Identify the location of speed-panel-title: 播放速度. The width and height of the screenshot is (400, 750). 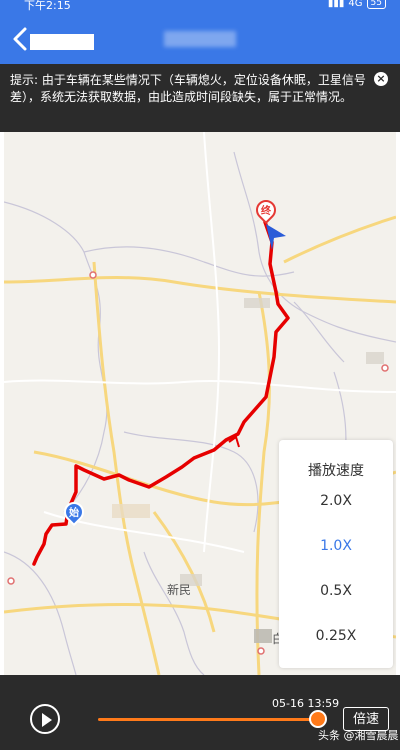
(336, 471).